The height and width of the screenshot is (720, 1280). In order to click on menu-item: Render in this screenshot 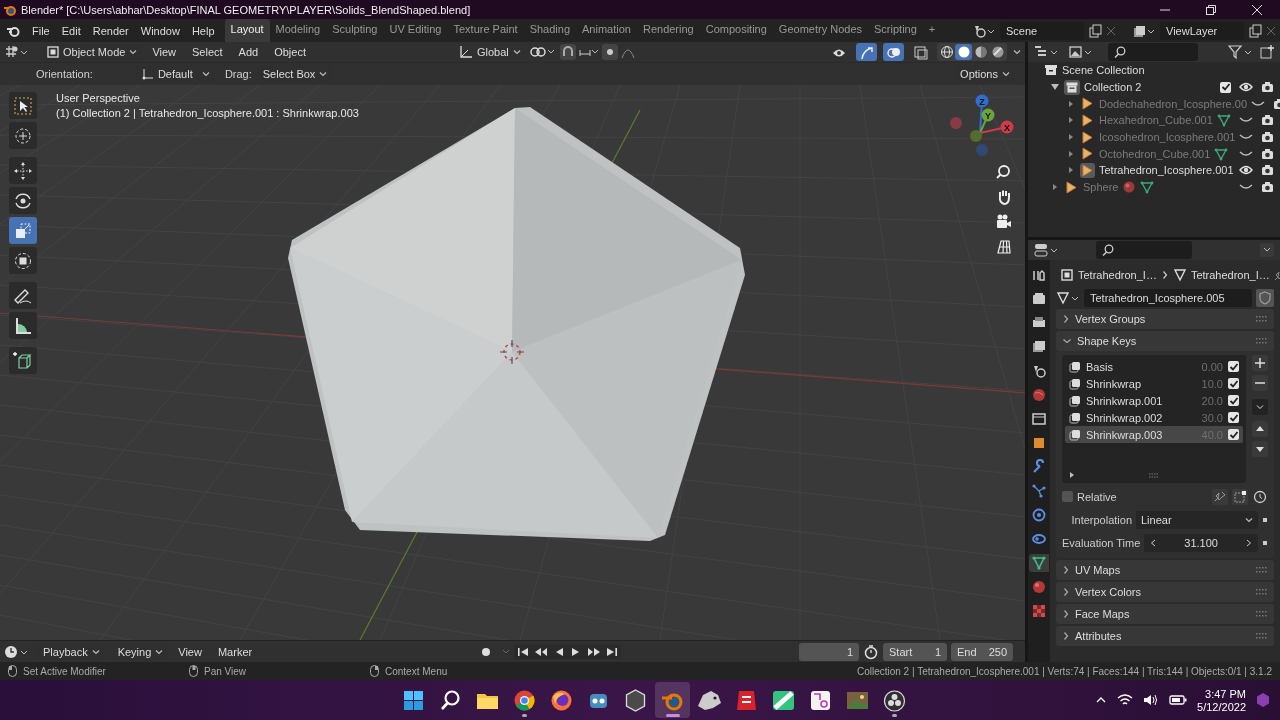, I will do `click(110, 30)`.